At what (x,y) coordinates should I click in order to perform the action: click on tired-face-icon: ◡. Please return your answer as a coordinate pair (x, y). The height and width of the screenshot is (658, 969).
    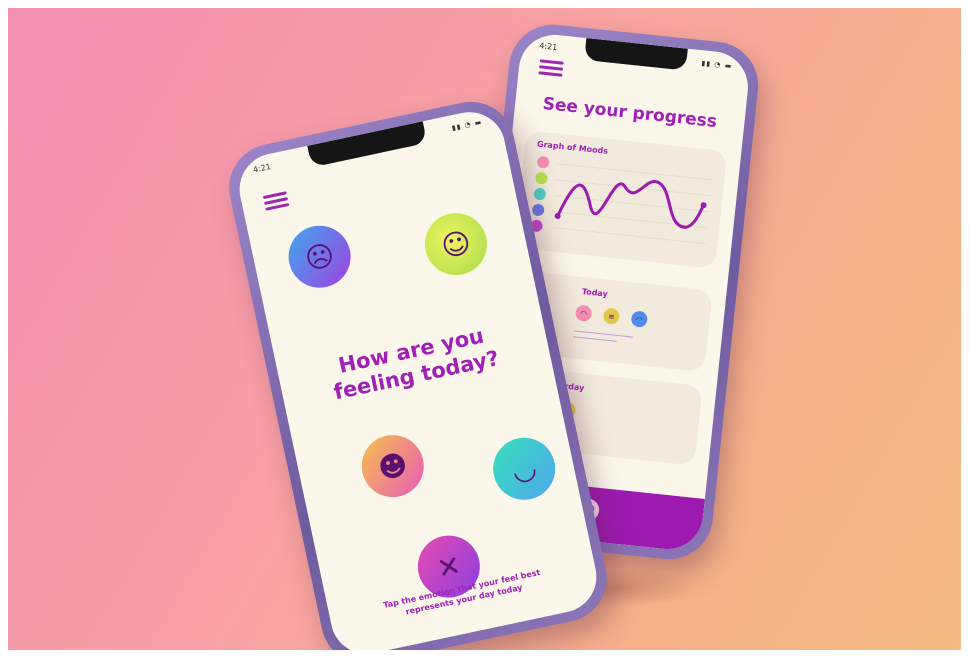
    Looking at the image, I should click on (524, 469).